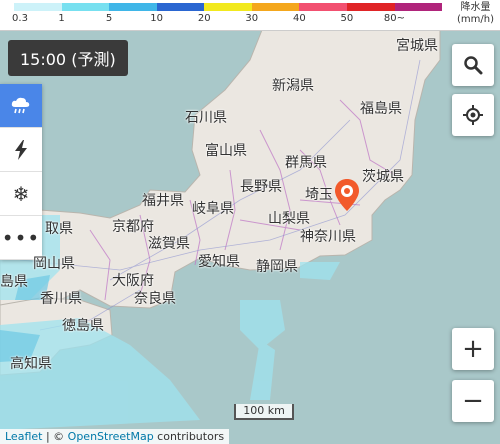 The width and height of the screenshot is (500, 444). I want to click on pref-label: 滋賀県, so click(169, 244).